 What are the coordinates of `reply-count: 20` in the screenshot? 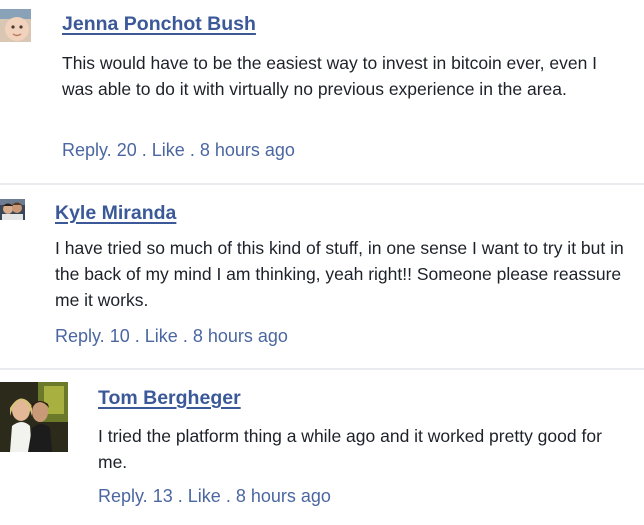 It's located at (126, 150).